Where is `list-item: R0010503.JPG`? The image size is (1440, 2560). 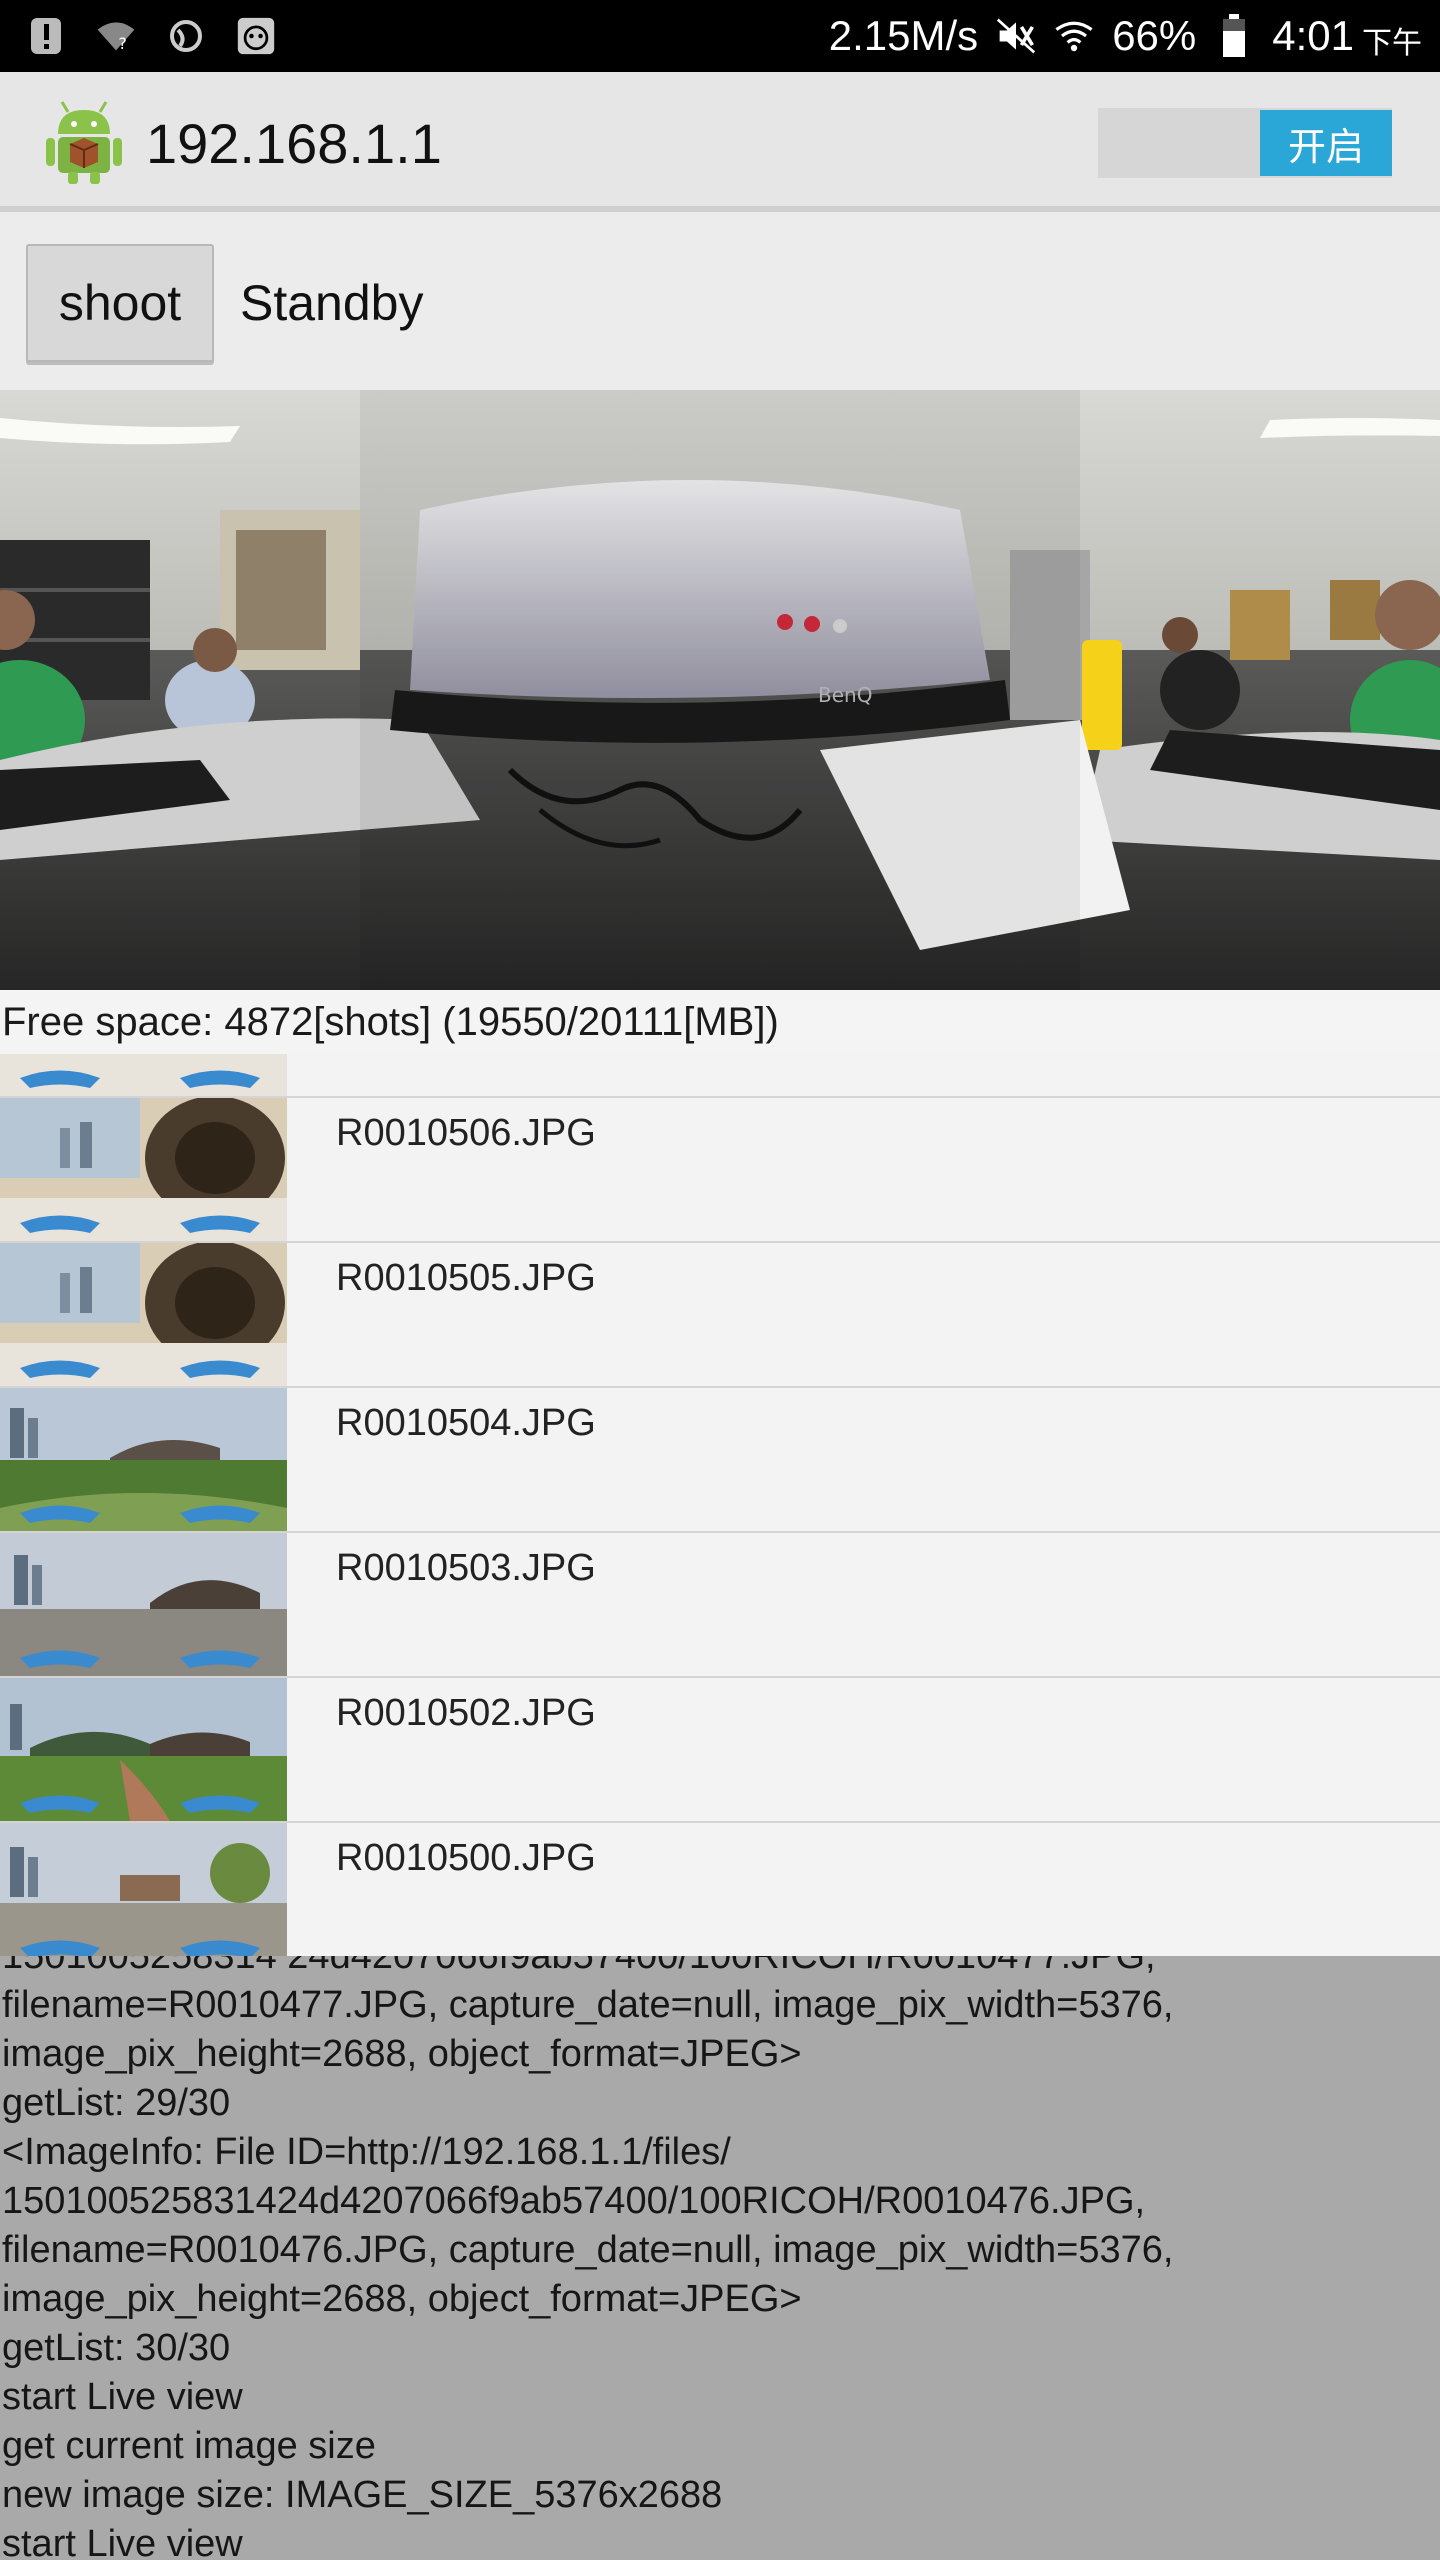
list-item: R0010503.JPG is located at coordinates (720, 1605).